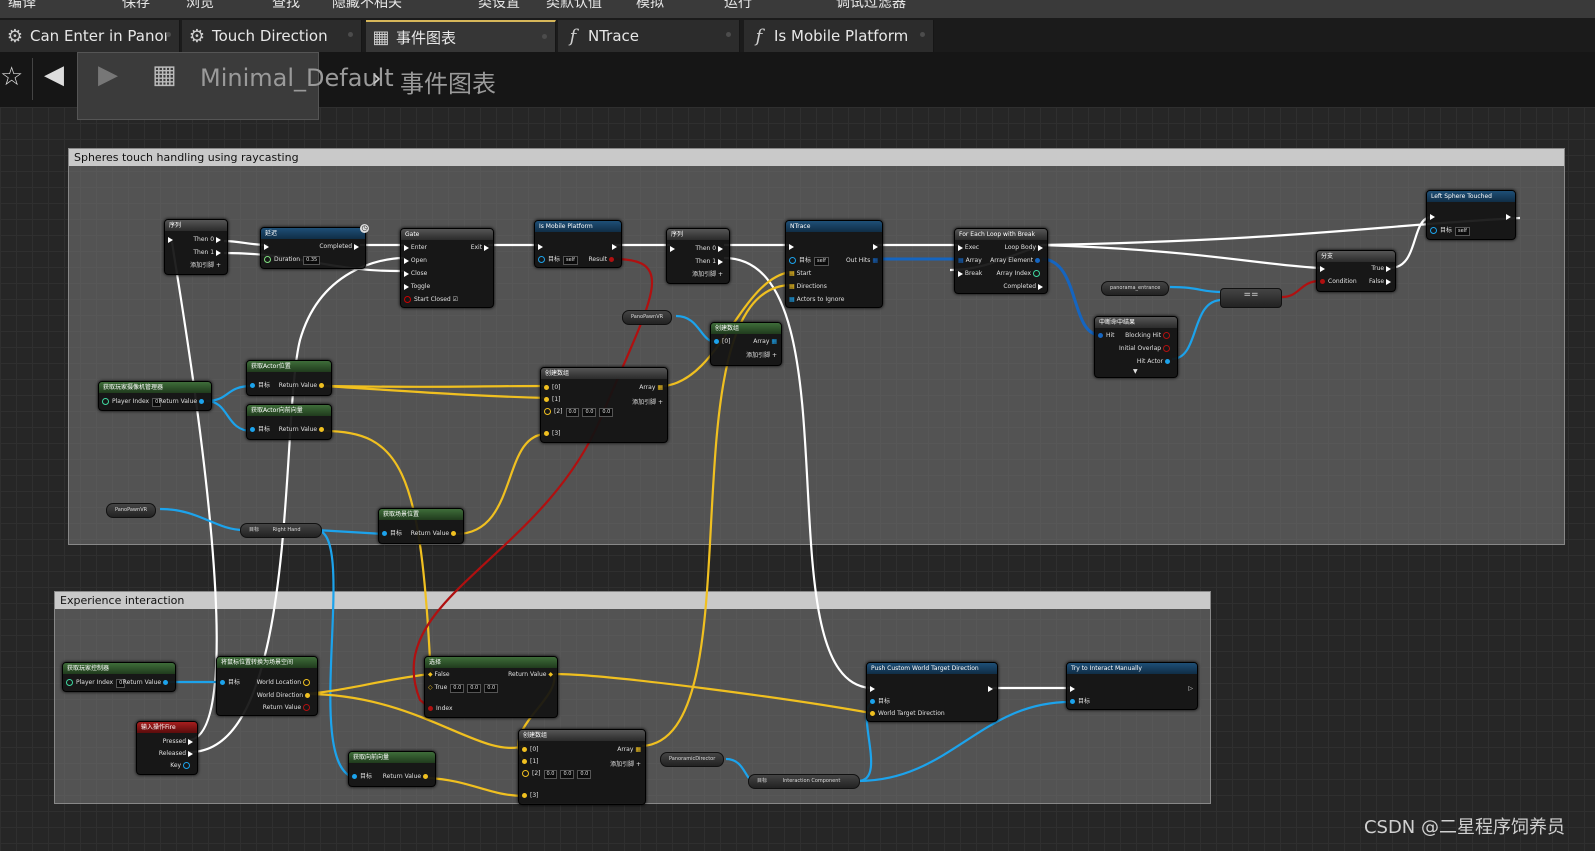 The height and width of the screenshot is (851, 1595). I want to click on interaction-component-getter: 目标 Interaction Component, so click(804, 781).